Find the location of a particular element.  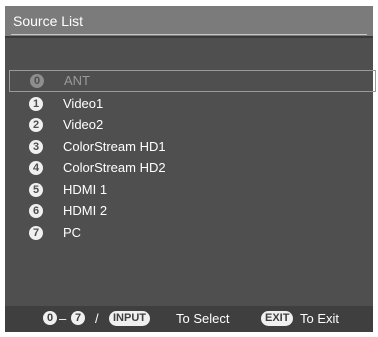

menu-title: Source List is located at coordinates (48, 21).